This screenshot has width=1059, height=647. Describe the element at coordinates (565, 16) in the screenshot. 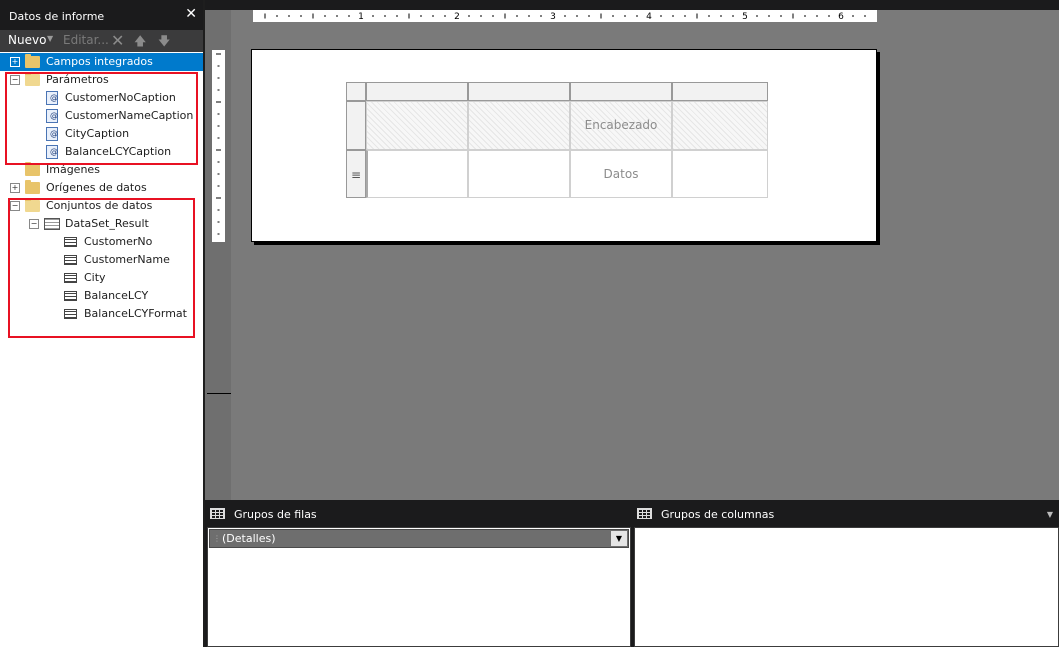

I see `horizontal-ruler: 1 2 3 4 5 6` at that location.